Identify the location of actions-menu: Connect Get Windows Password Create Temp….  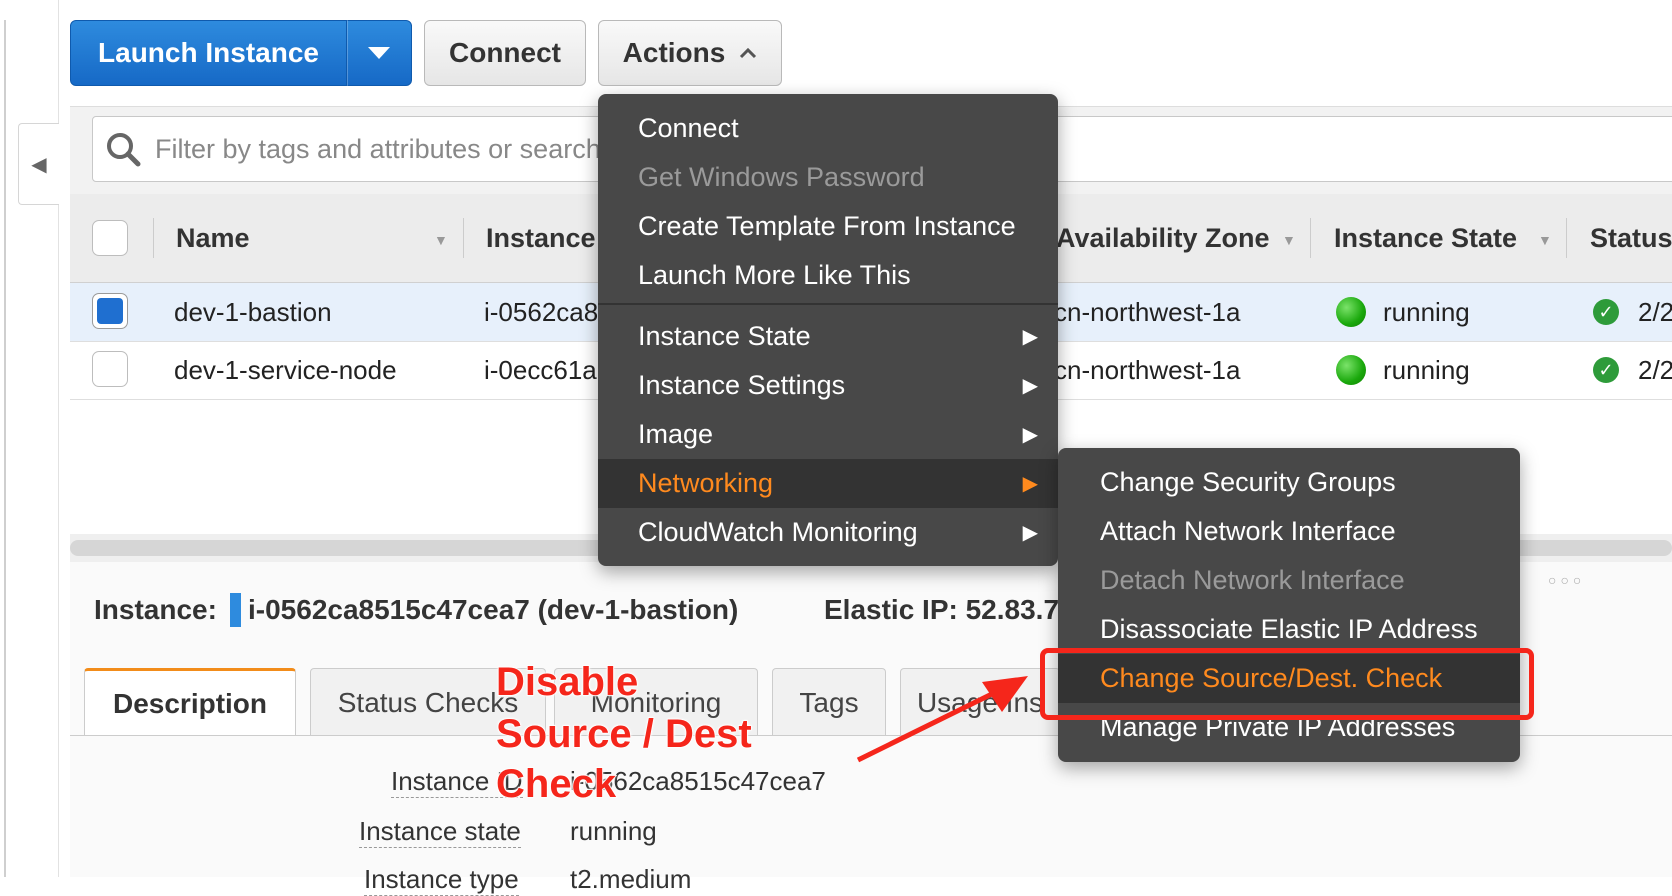
(828, 330).